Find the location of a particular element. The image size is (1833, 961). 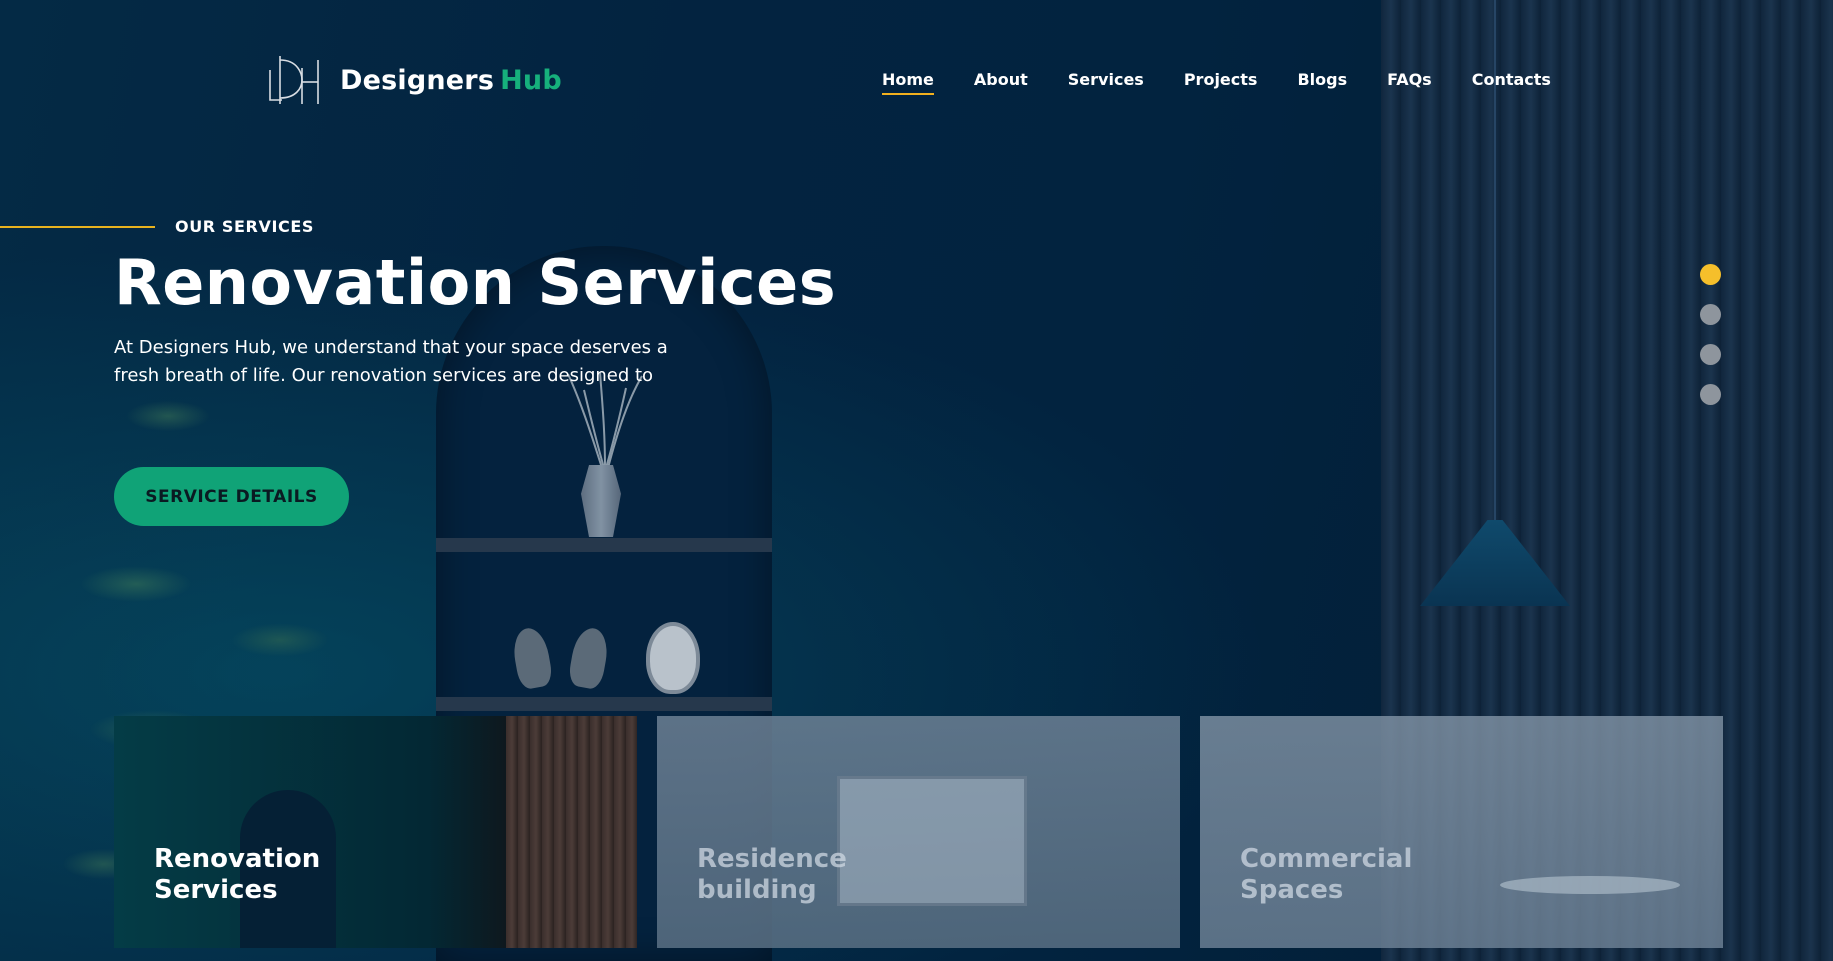

nav-projects: Projects is located at coordinates (1221, 82).